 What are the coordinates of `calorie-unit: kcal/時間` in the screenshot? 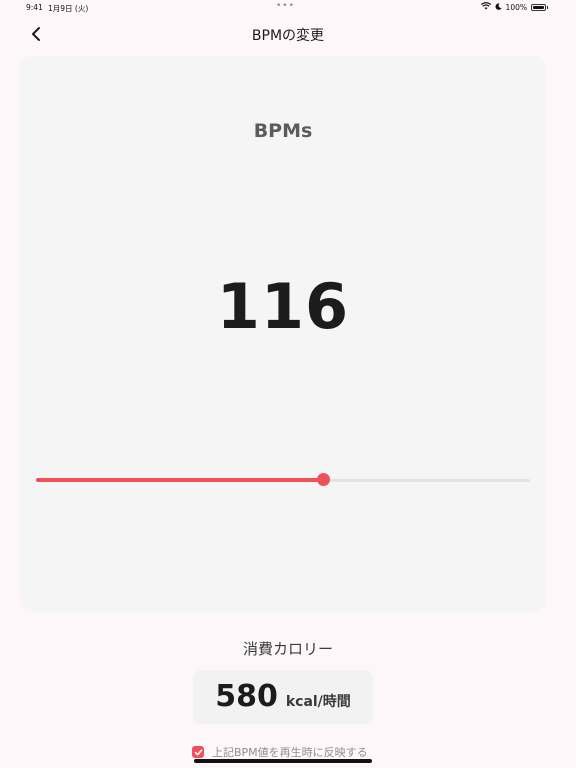 It's located at (318, 702).